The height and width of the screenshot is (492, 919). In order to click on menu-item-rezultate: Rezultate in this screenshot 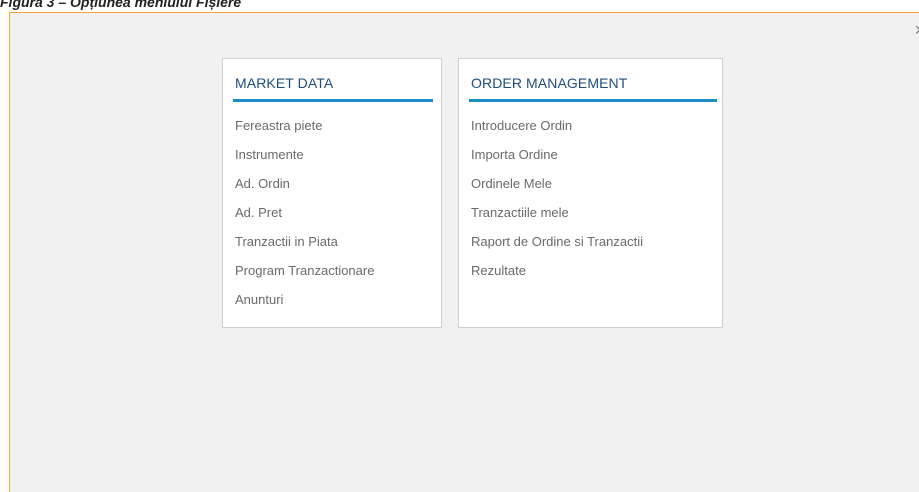, I will do `click(557, 276)`.